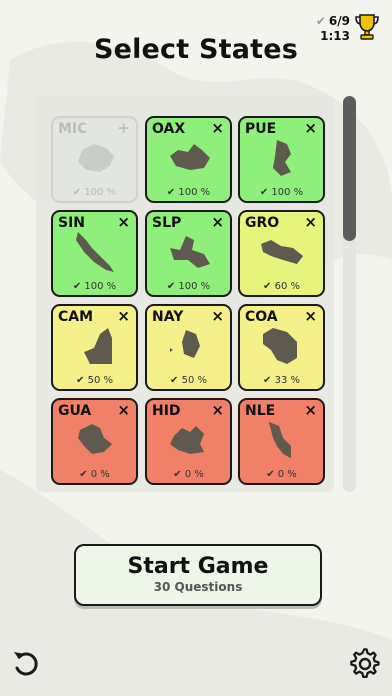  I want to click on state-card-slp: SLP × ✔ 100 %, so click(188, 253).